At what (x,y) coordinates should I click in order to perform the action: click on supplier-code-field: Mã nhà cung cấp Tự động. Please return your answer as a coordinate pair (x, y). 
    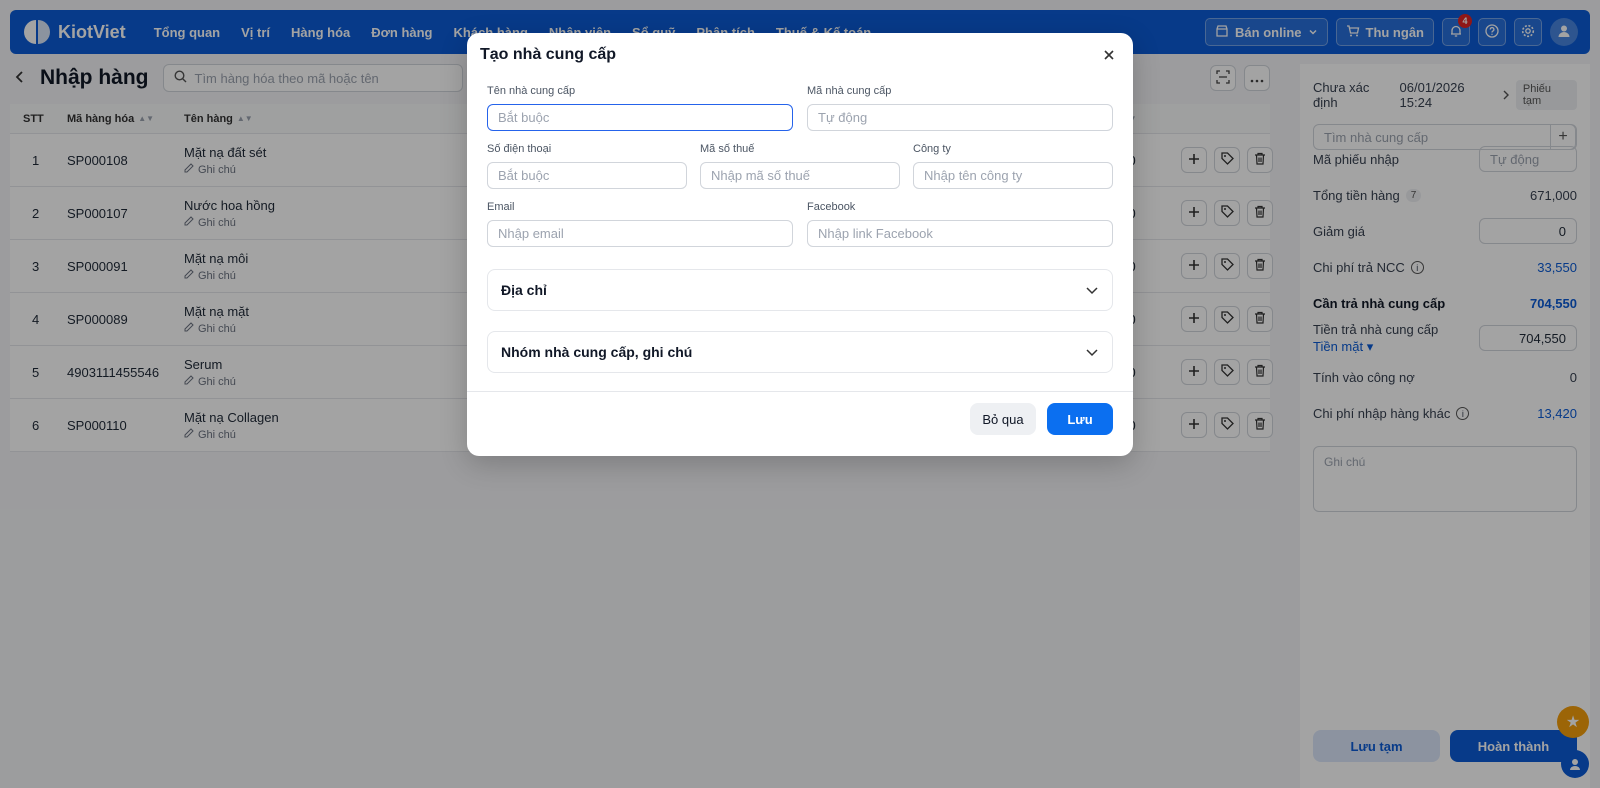
    Looking at the image, I should click on (960, 108).